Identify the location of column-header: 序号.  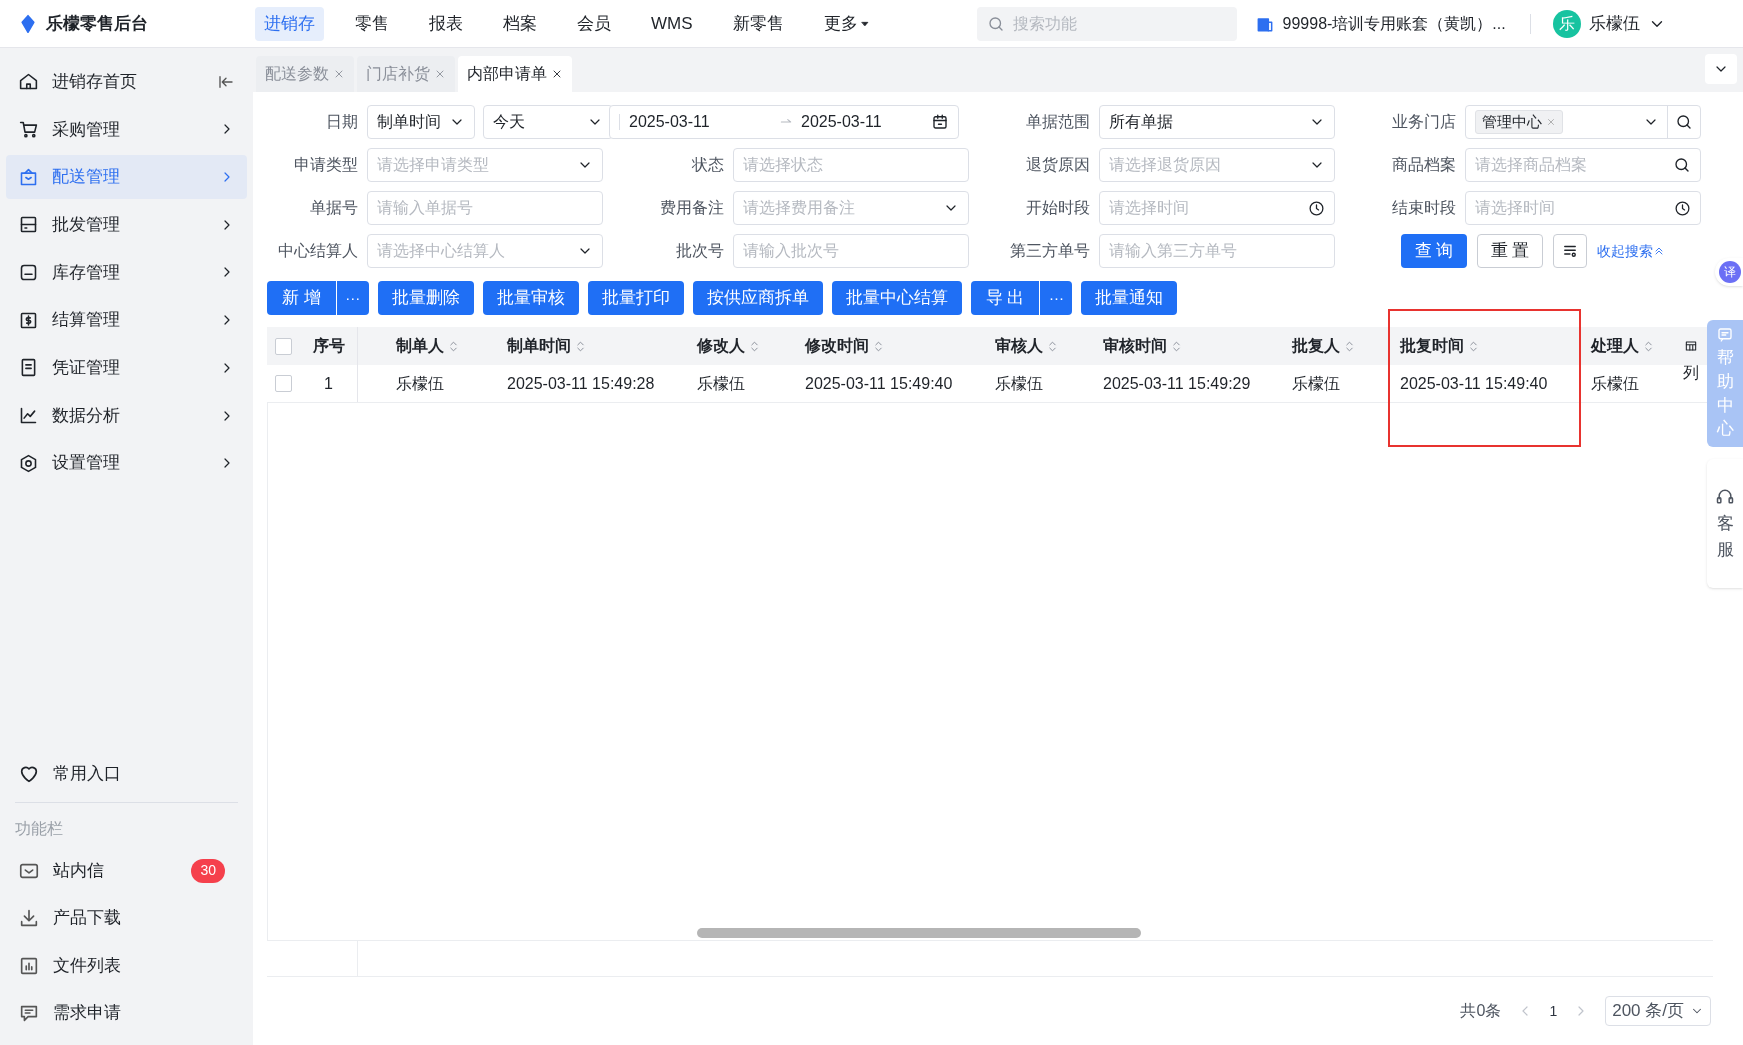
(329, 346).